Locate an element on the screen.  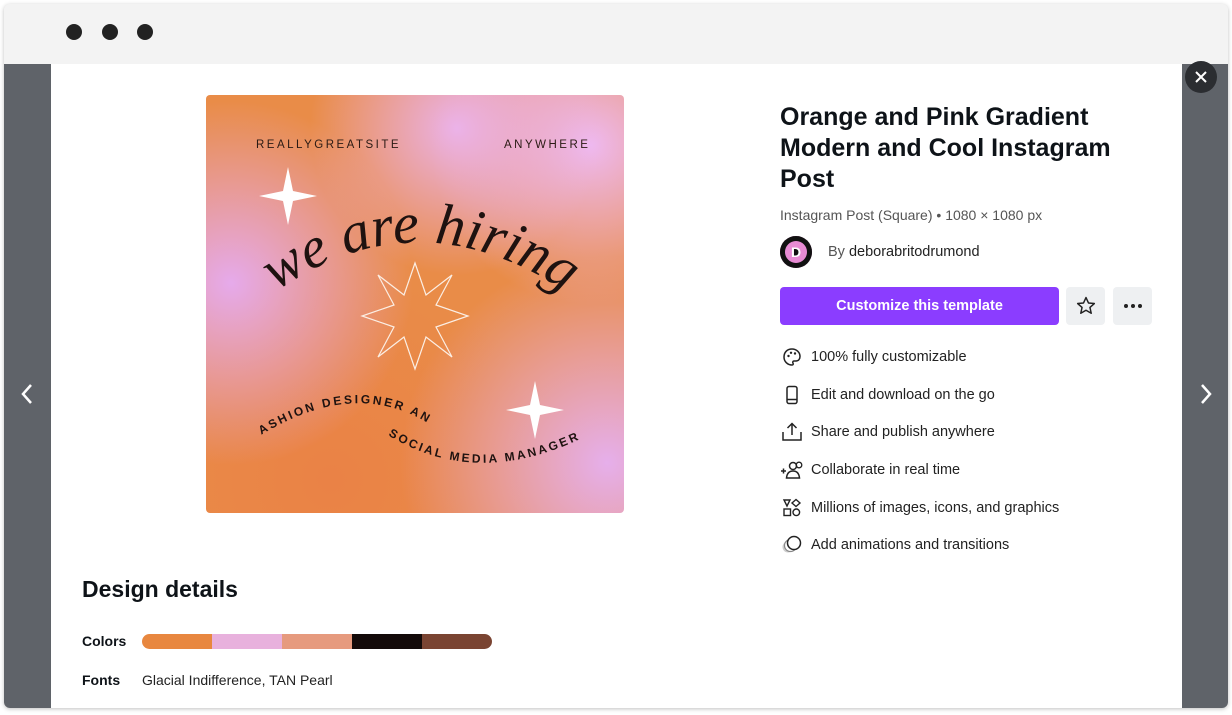
collaborate-icon is located at coordinates (792, 470).